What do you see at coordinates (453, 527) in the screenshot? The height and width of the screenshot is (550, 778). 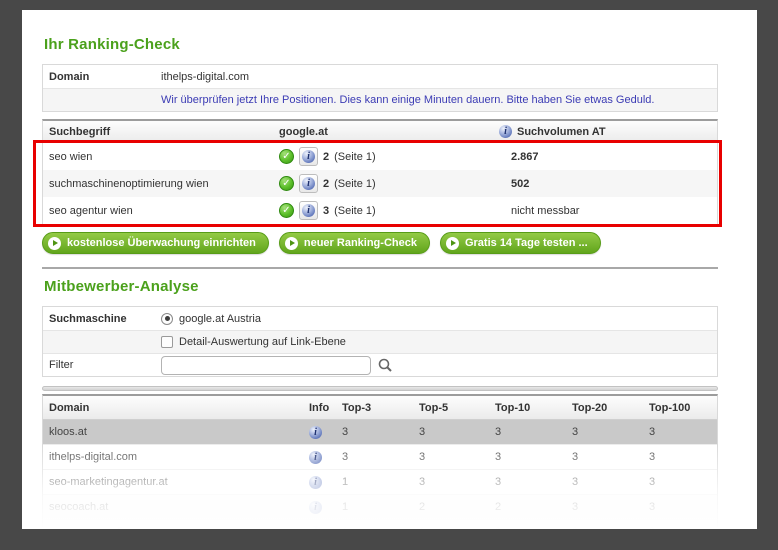 I see `top5-cell: 1` at bounding box center [453, 527].